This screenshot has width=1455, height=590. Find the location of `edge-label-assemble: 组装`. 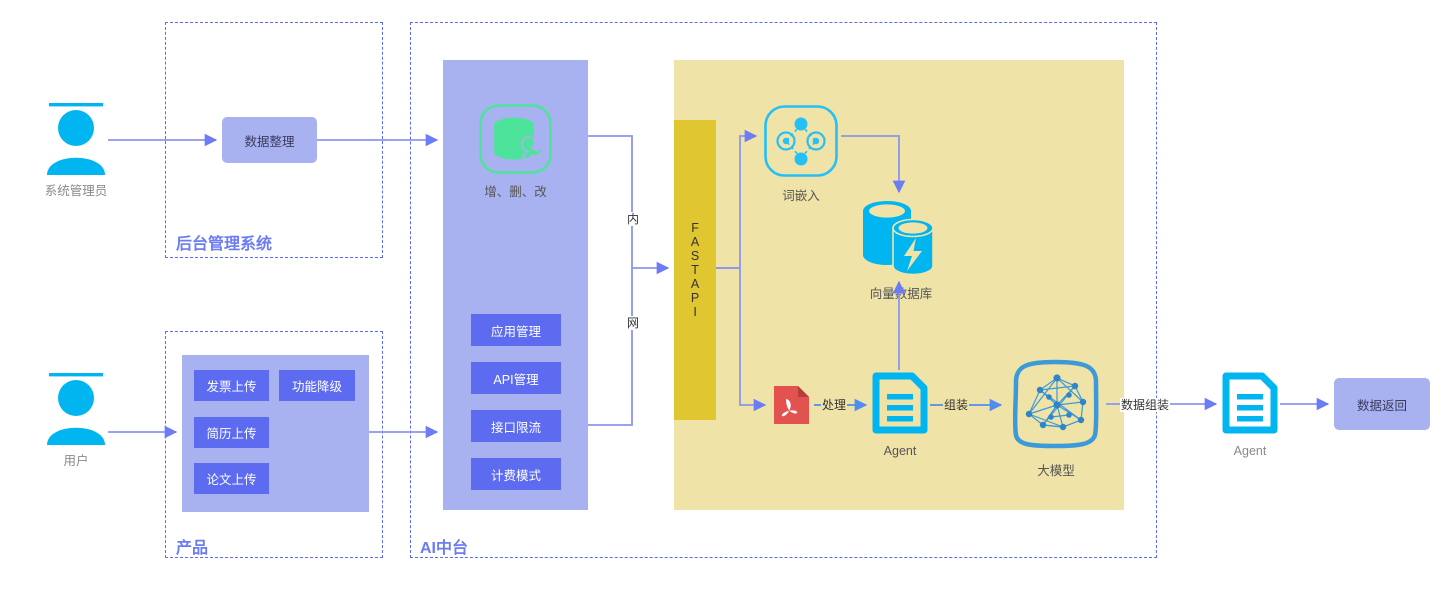

edge-label-assemble: 组装 is located at coordinates (956, 405).